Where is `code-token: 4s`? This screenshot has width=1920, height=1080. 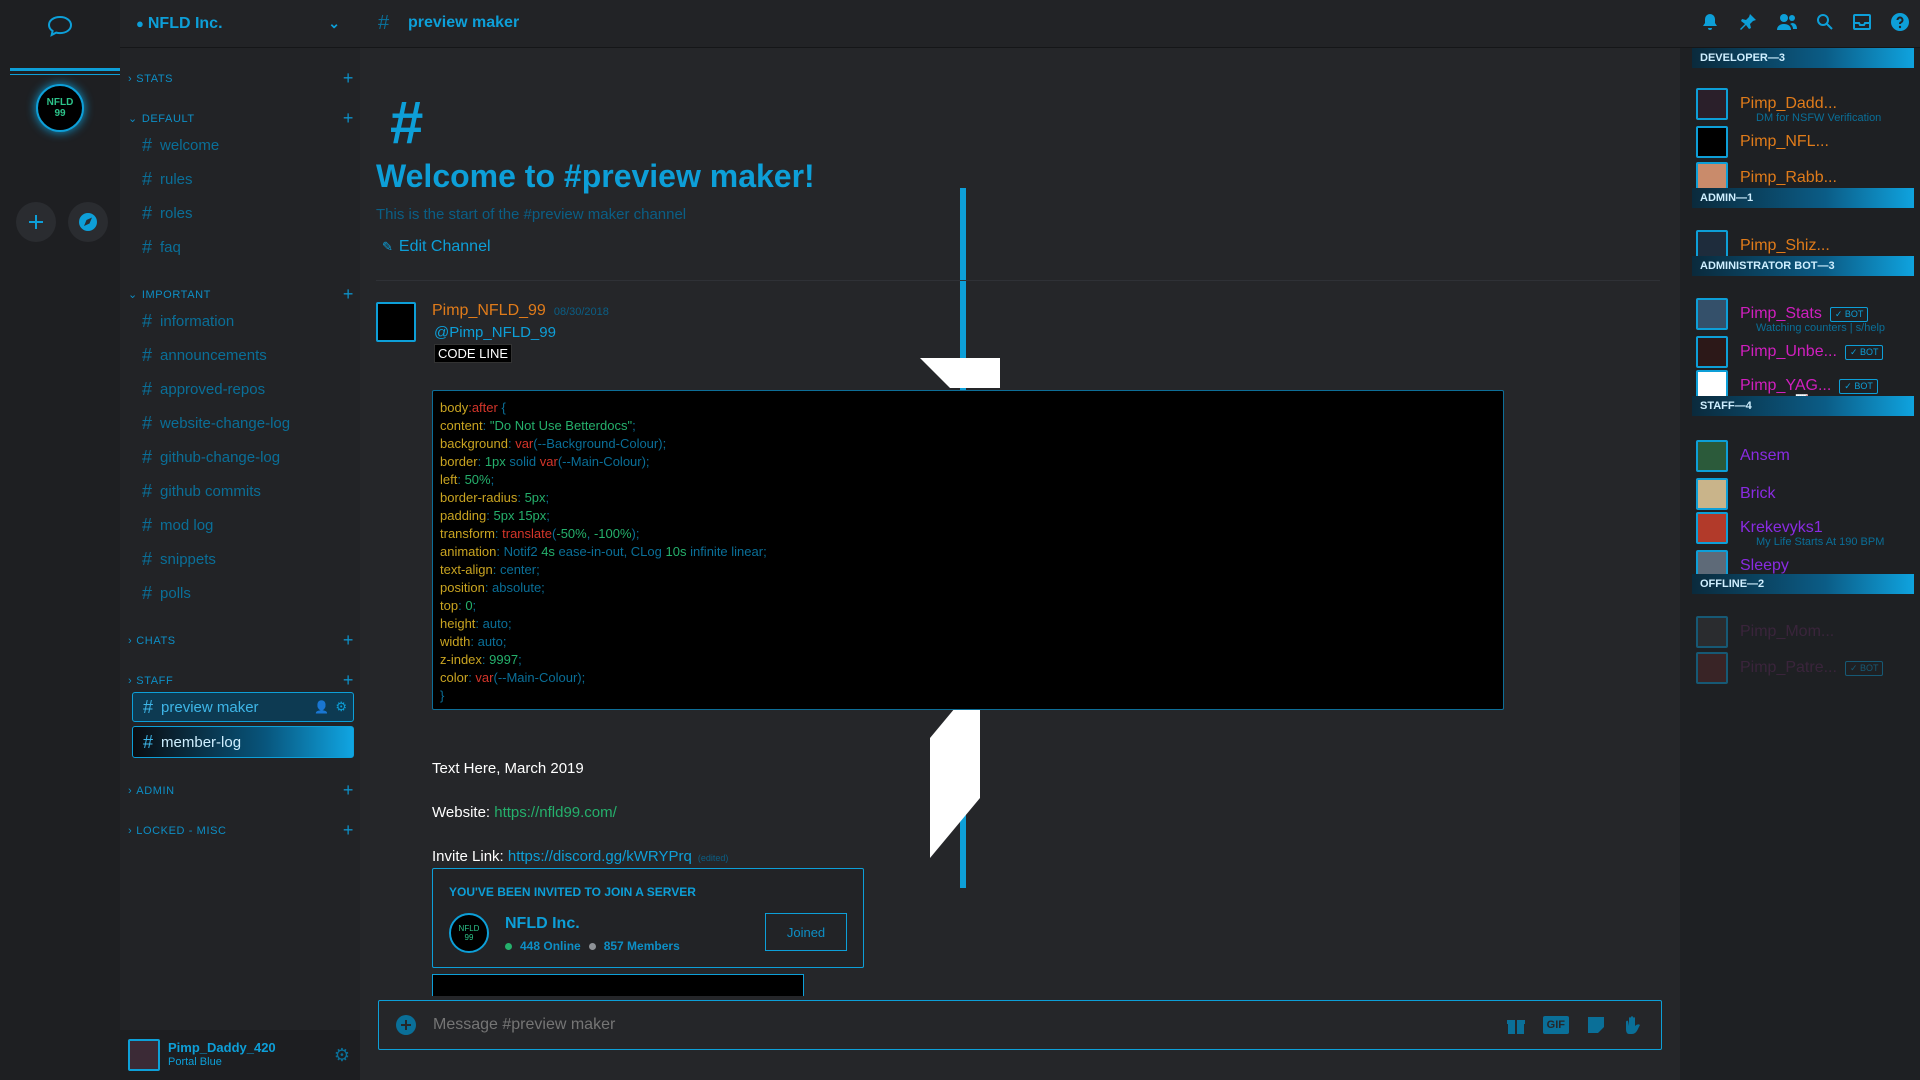
code-token: 4s is located at coordinates (548, 551).